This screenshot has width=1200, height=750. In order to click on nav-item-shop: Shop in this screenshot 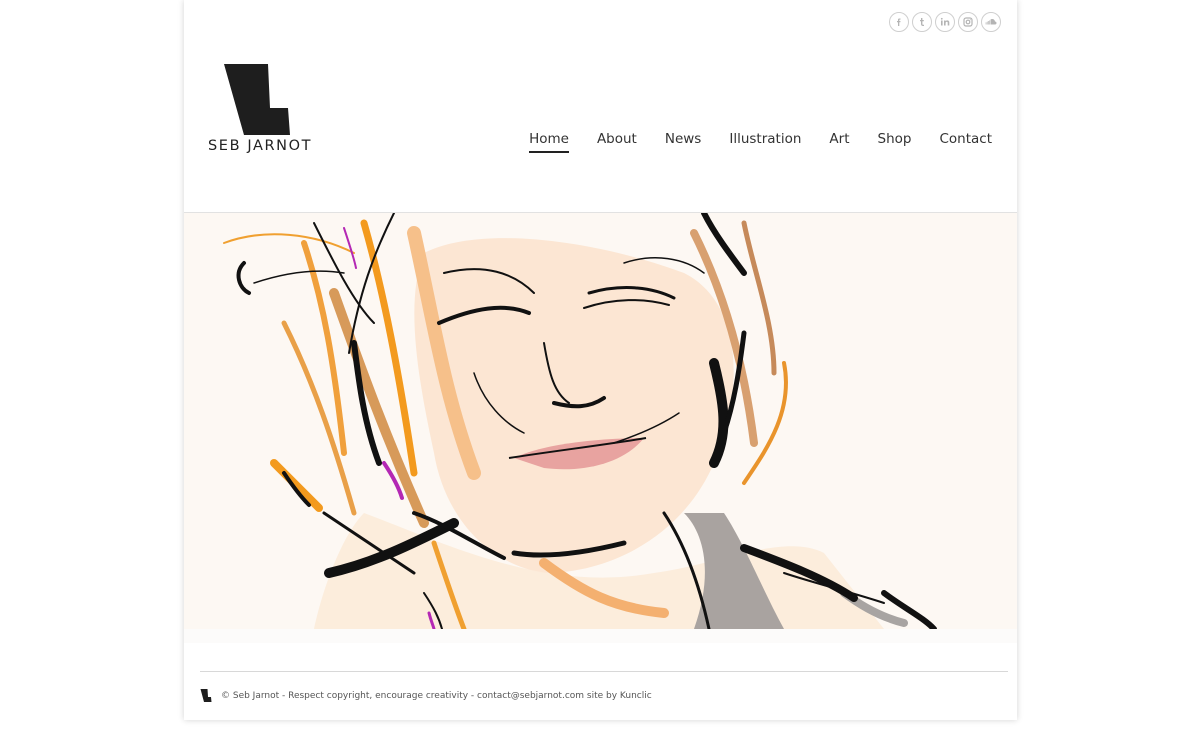, I will do `click(895, 139)`.